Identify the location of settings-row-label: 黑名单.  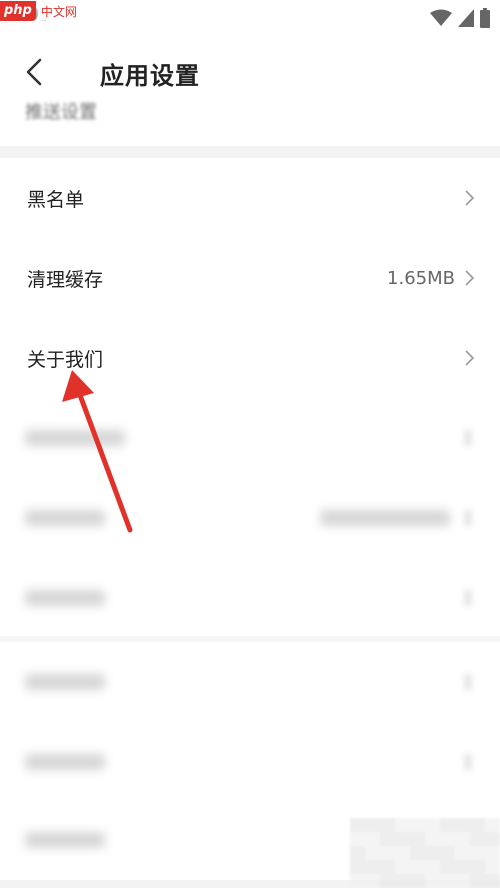
(56, 199).